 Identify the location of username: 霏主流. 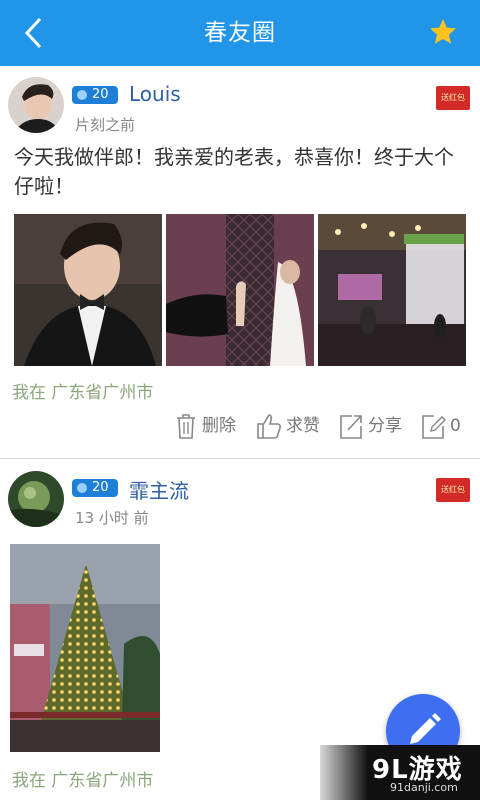
(159, 489).